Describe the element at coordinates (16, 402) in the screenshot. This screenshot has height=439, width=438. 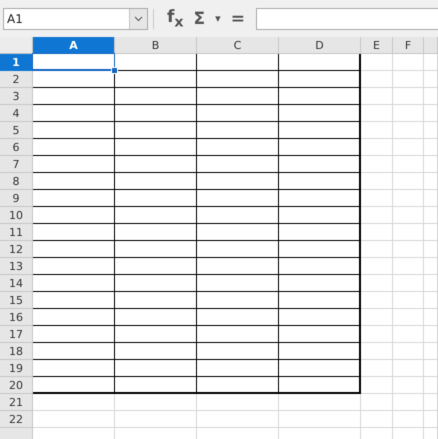
I see `row-header: 21` at that location.